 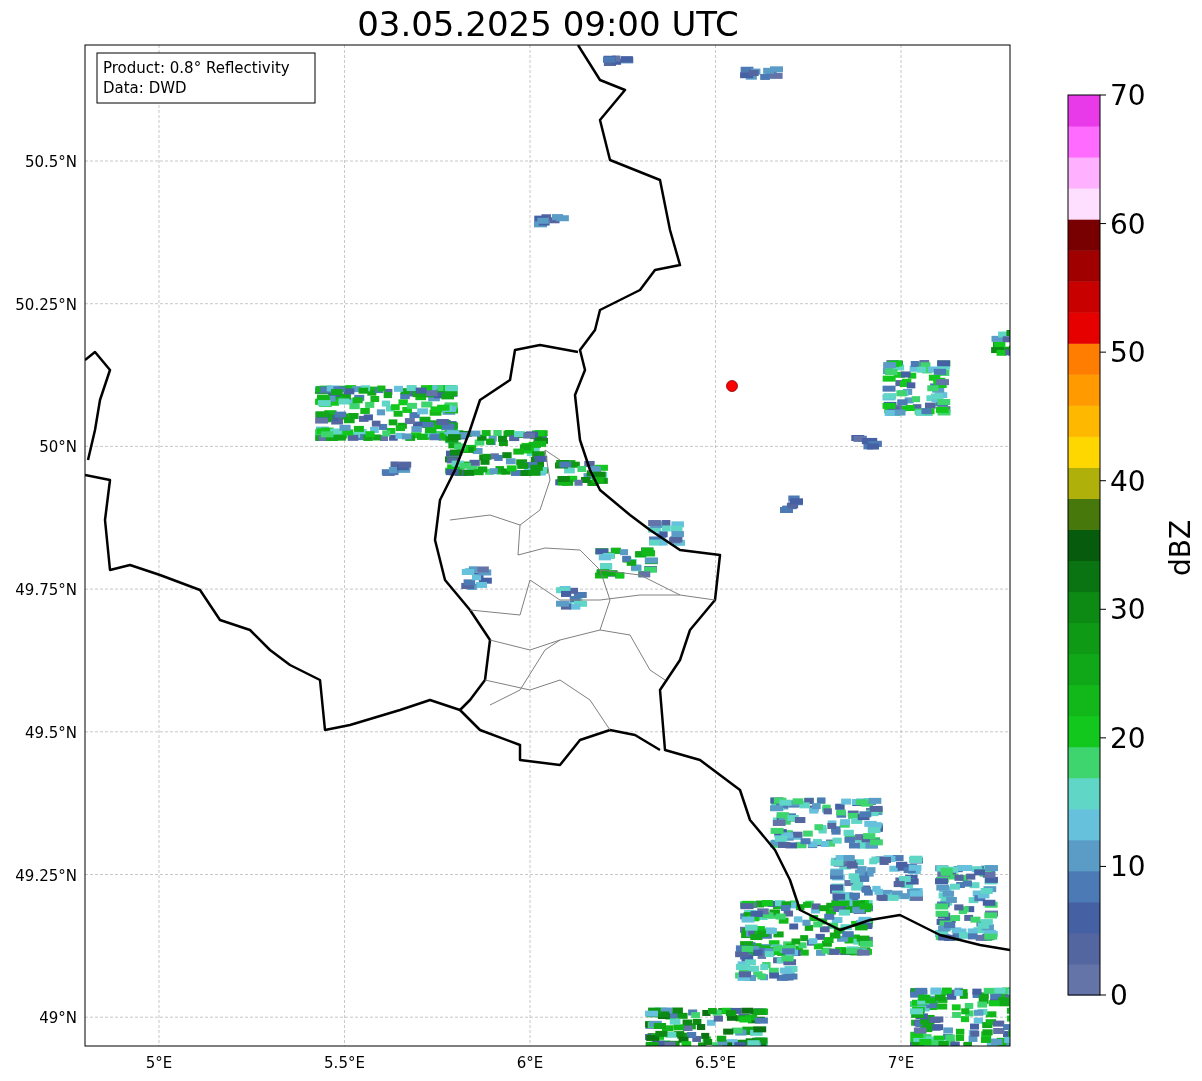 I want to click on y-tick-label: 50.25°N, so click(x=46, y=304).